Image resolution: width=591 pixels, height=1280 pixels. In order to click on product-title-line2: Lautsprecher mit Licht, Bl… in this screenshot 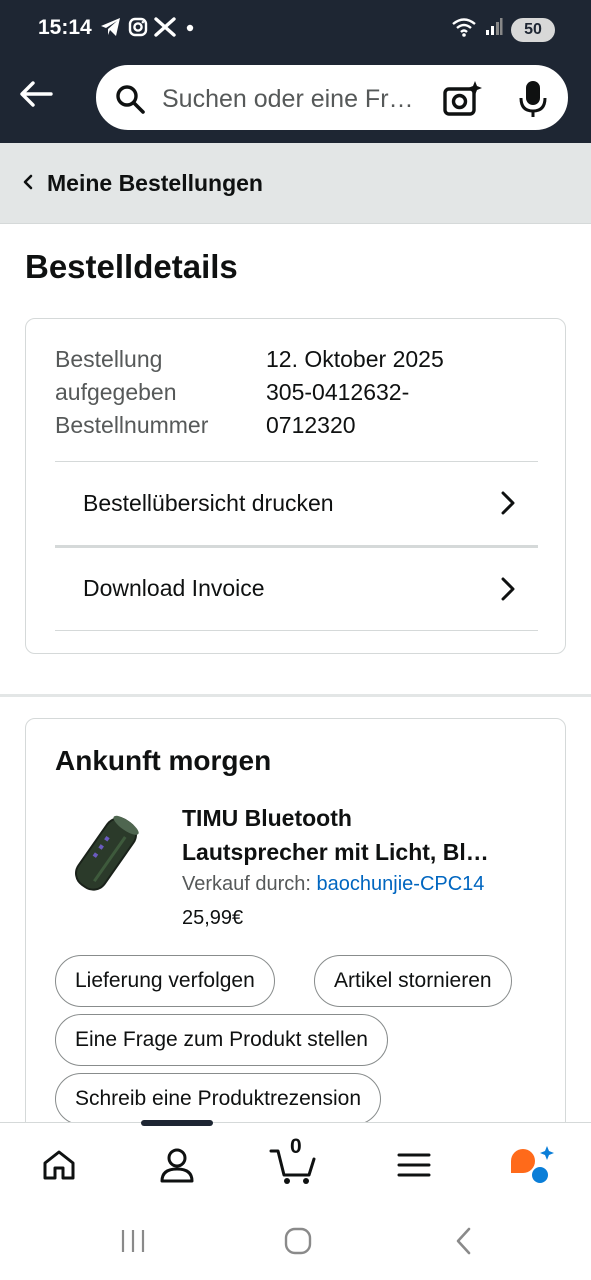, I will do `click(362, 852)`.